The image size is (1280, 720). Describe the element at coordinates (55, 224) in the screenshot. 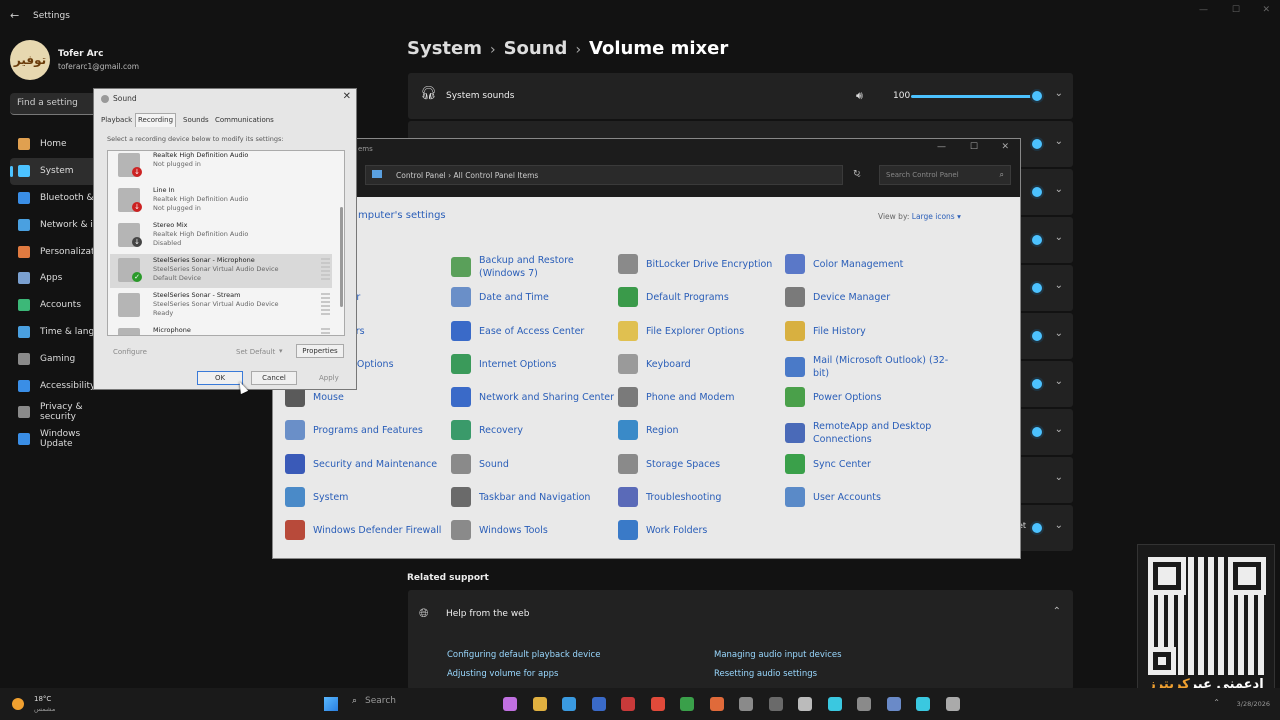

I see `sidebar-item-network-internet: Network & i` at that location.